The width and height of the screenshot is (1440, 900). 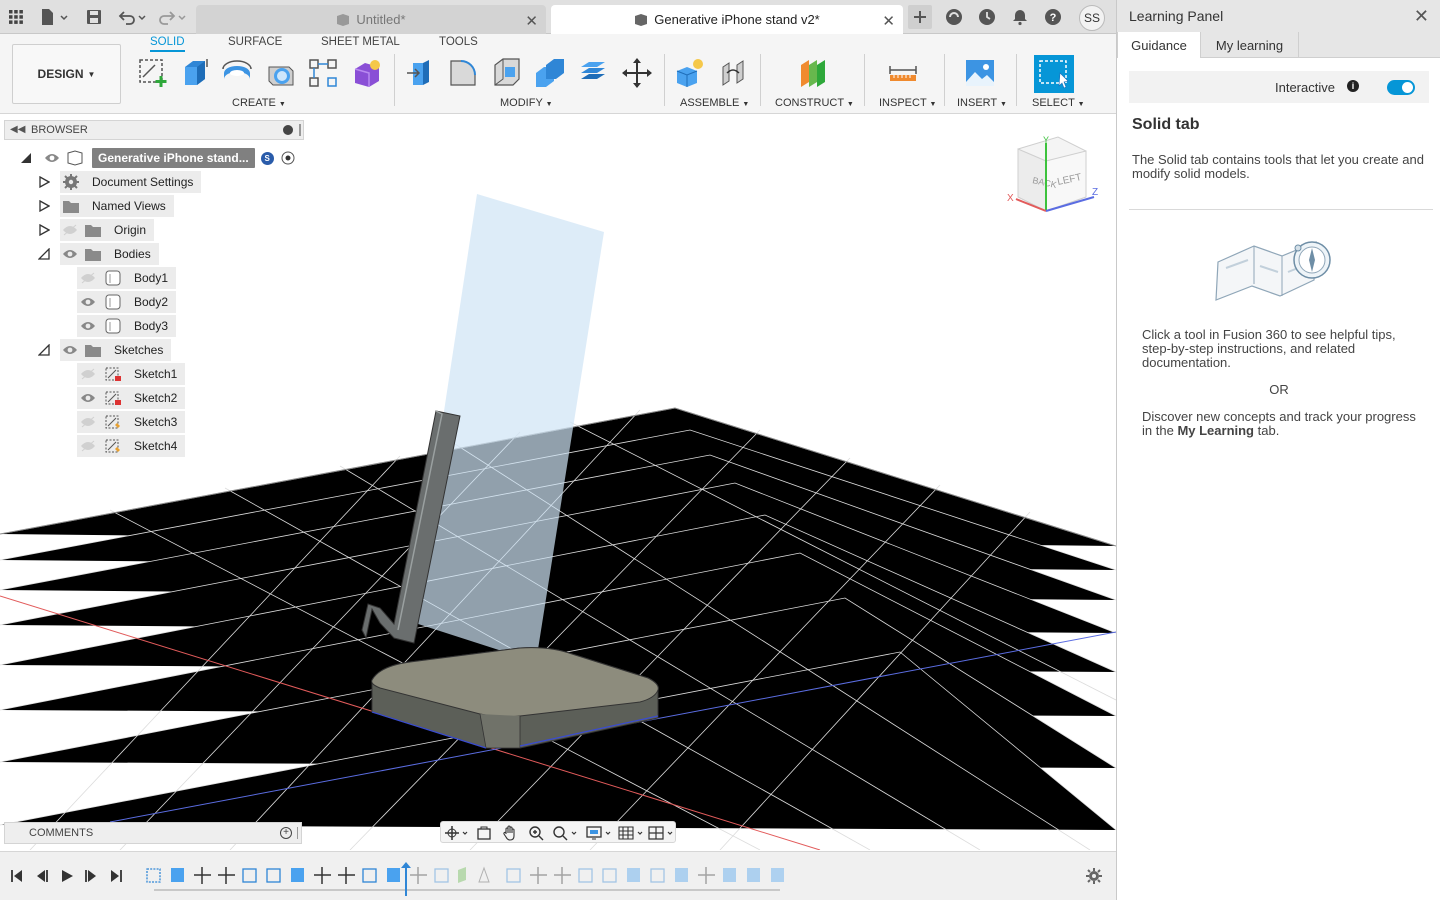 What do you see at coordinates (814, 103) in the screenshot?
I see `construct-menu: CONSTRUCT ▼` at bounding box center [814, 103].